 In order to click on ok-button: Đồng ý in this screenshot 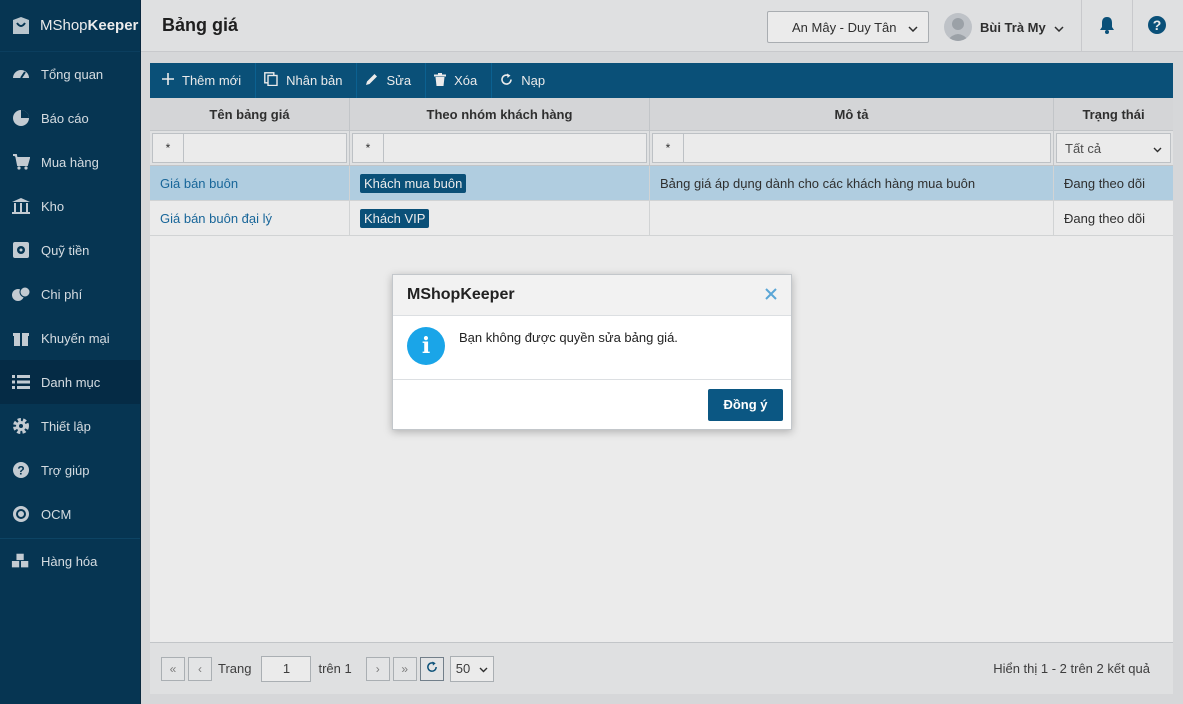, I will do `click(745, 404)`.